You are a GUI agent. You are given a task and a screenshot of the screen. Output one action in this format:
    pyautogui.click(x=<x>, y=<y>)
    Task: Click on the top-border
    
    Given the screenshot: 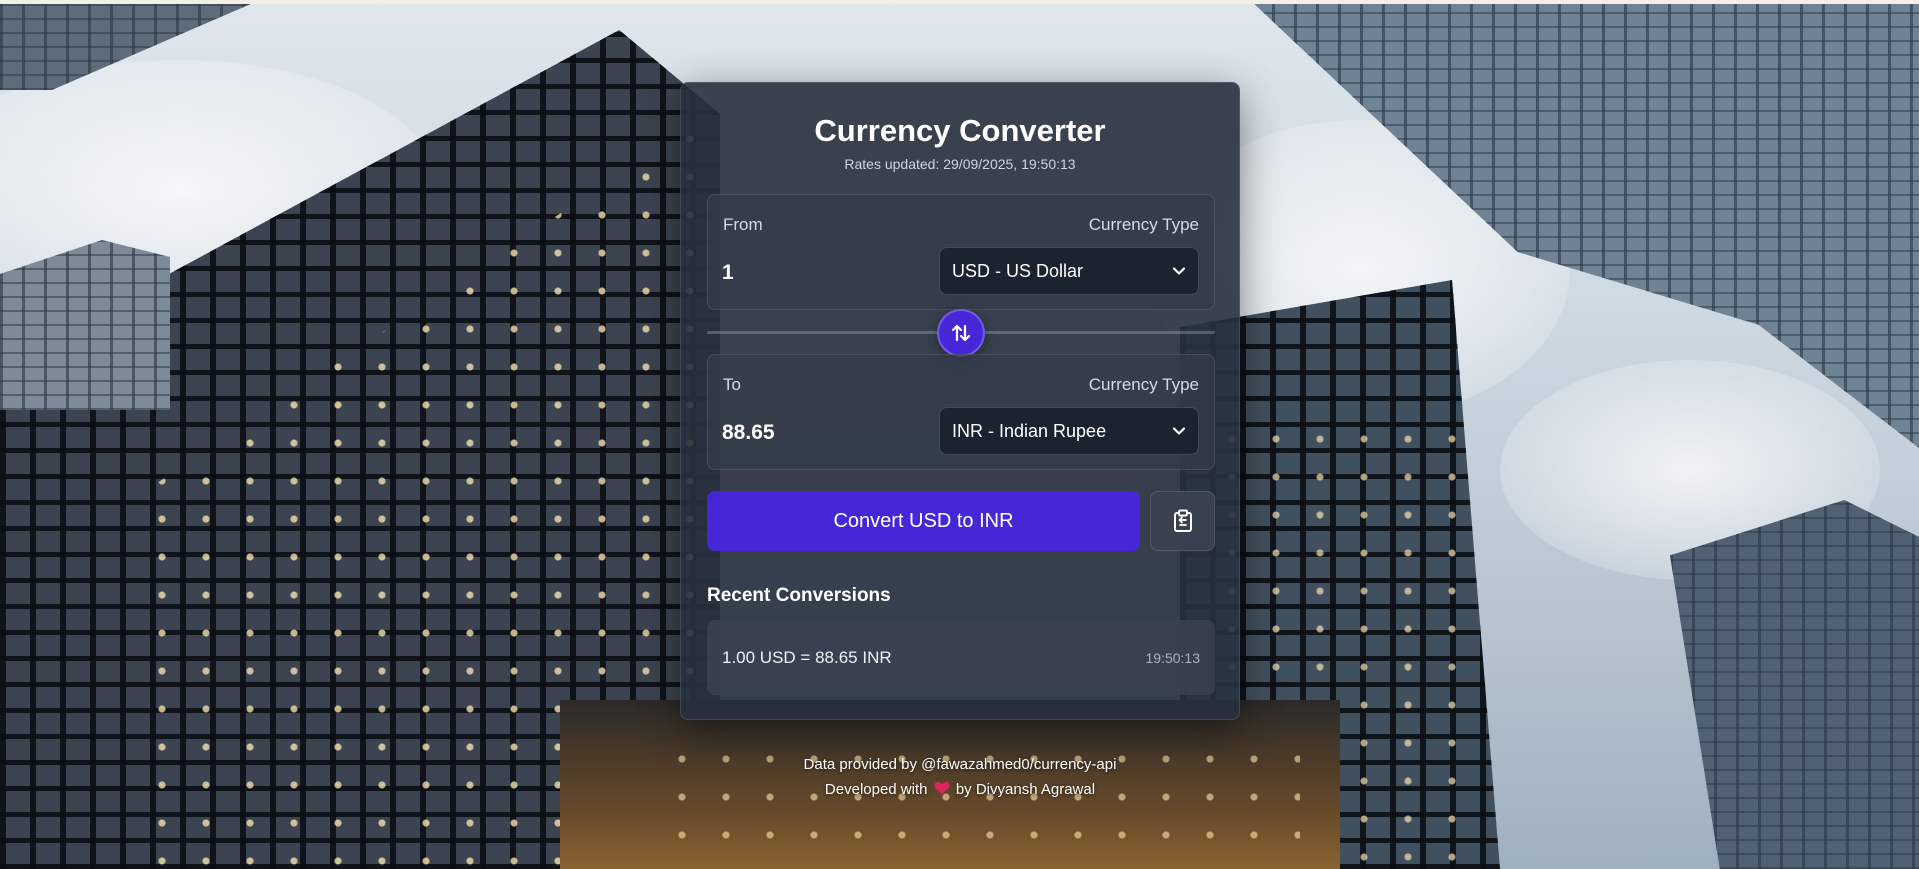 What is the action you would take?
    pyautogui.click(x=959, y=2)
    